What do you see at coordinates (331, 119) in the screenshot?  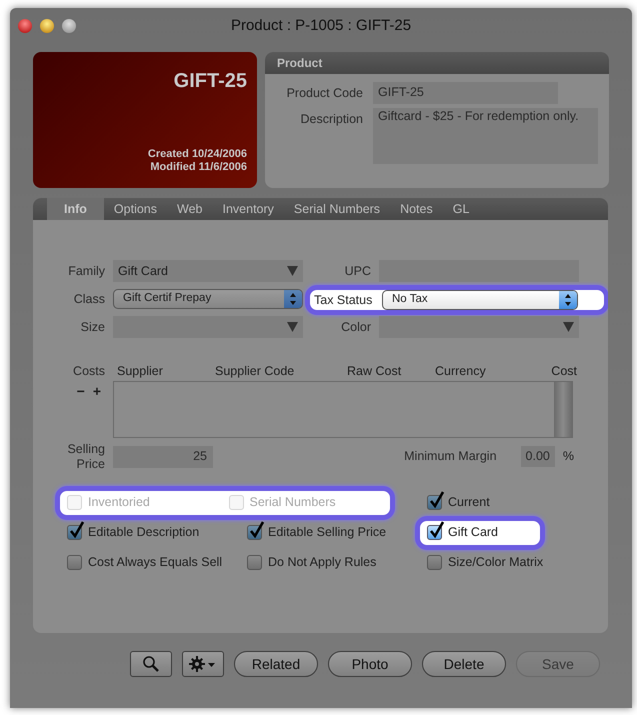 I see `field-label: Description` at bounding box center [331, 119].